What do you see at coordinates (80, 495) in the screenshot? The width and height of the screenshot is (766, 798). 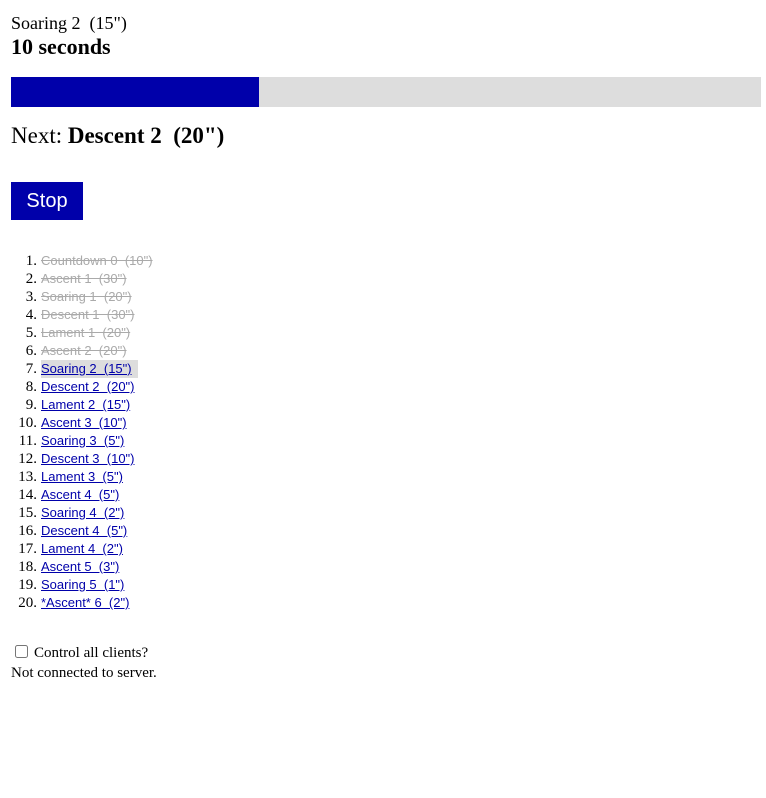 I see `schedule-item-label: Ascent 4 (5")` at bounding box center [80, 495].